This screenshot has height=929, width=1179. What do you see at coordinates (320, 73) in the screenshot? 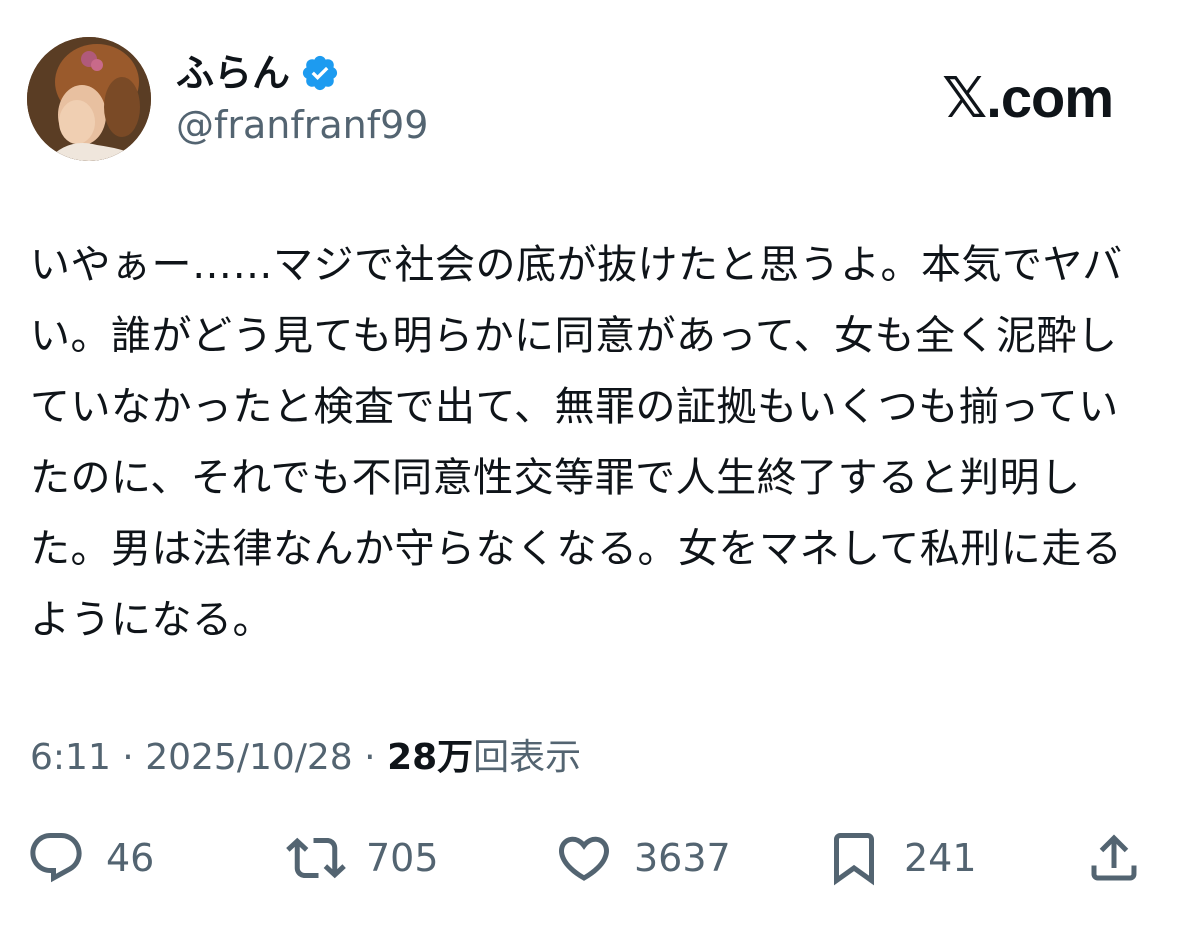
I see `verified-badge-icon` at bounding box center [320, 73].